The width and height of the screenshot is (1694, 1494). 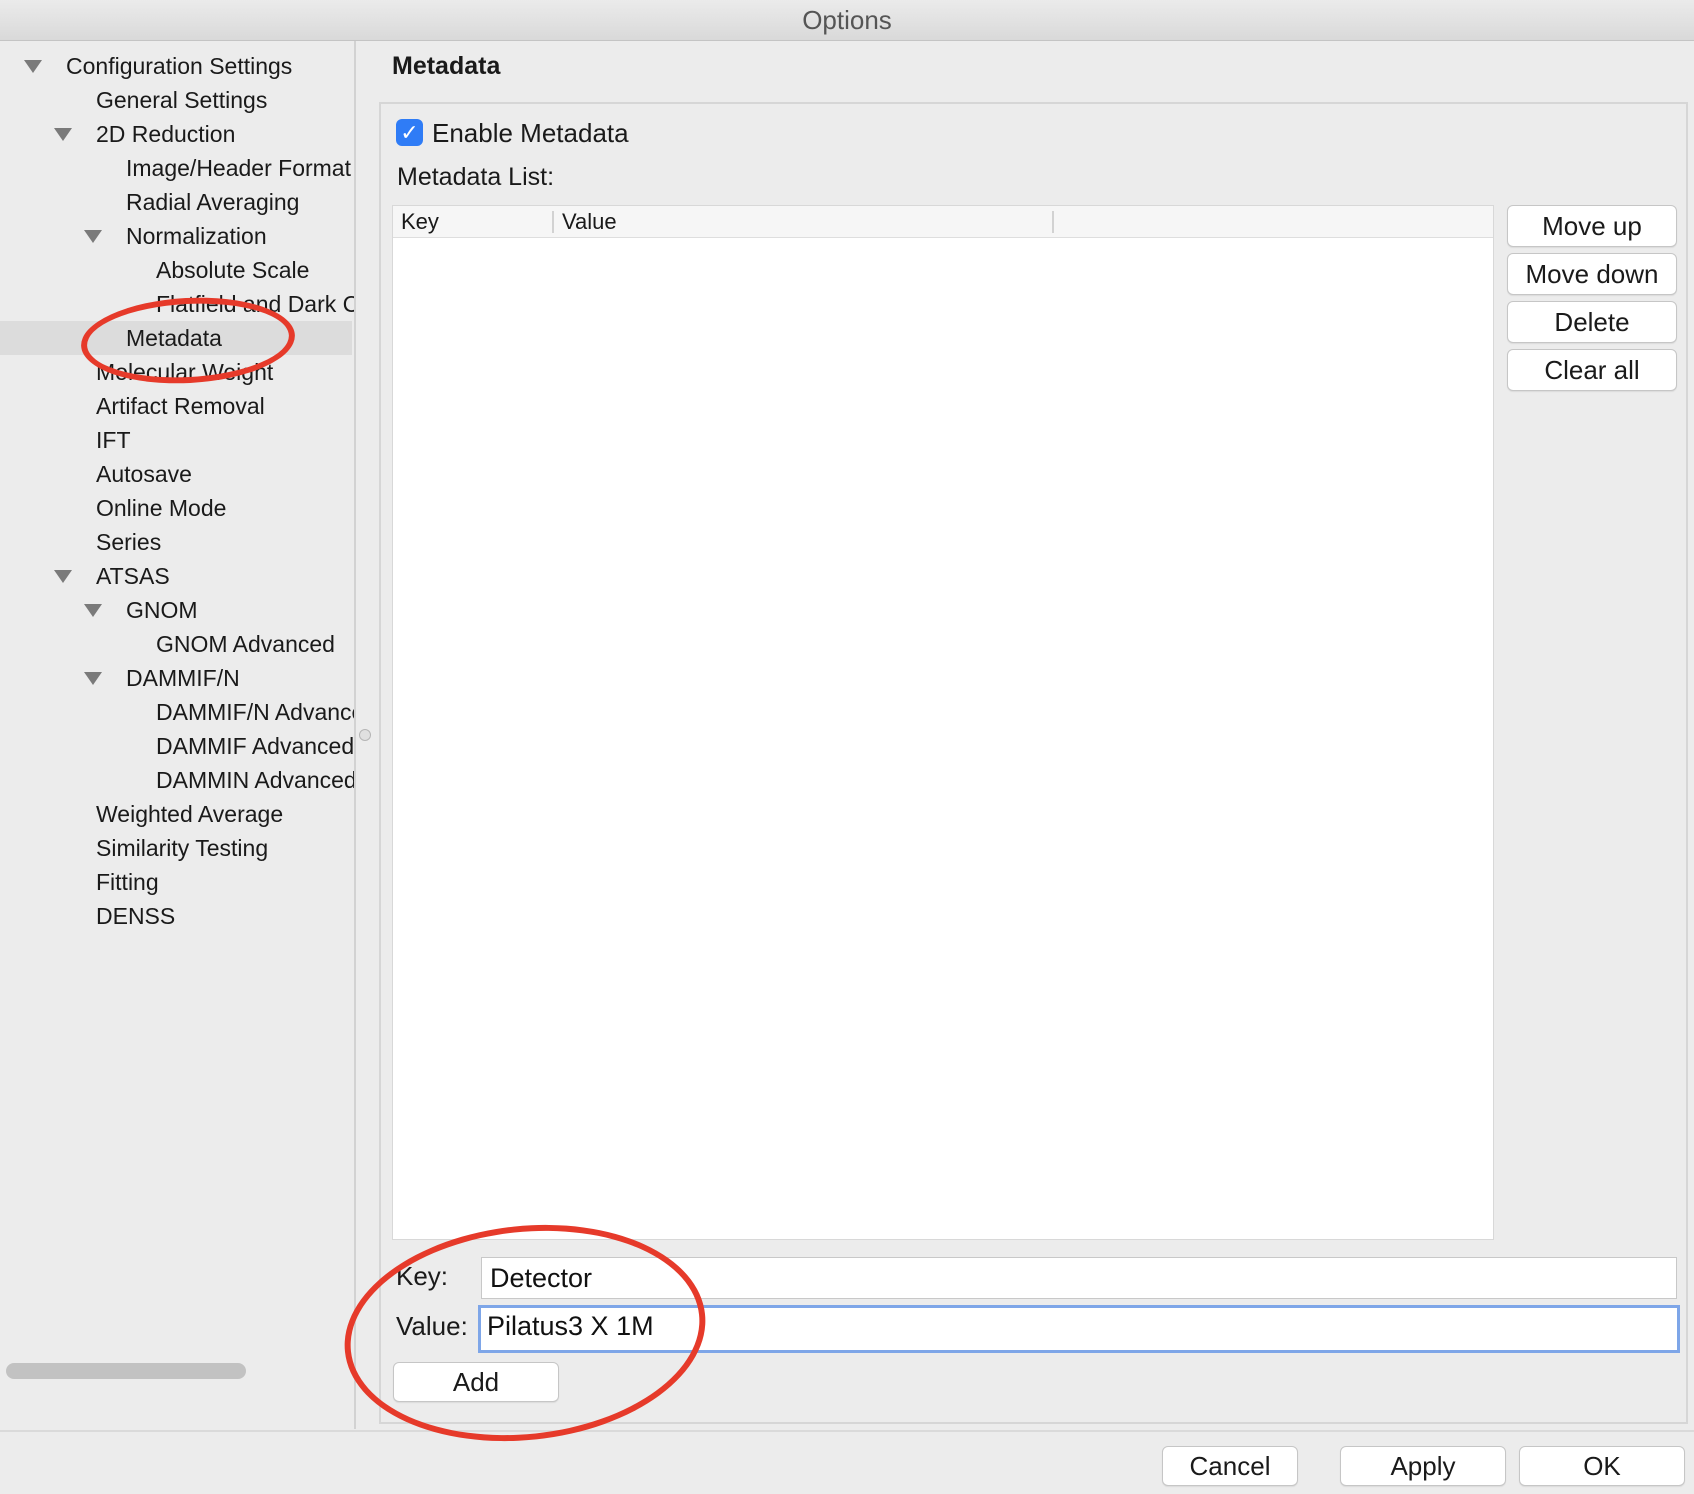 What do you see at coordinates (422, 1276) in the screenshot?
I see `key-label: Key:` at bounding box center [422, 1276].